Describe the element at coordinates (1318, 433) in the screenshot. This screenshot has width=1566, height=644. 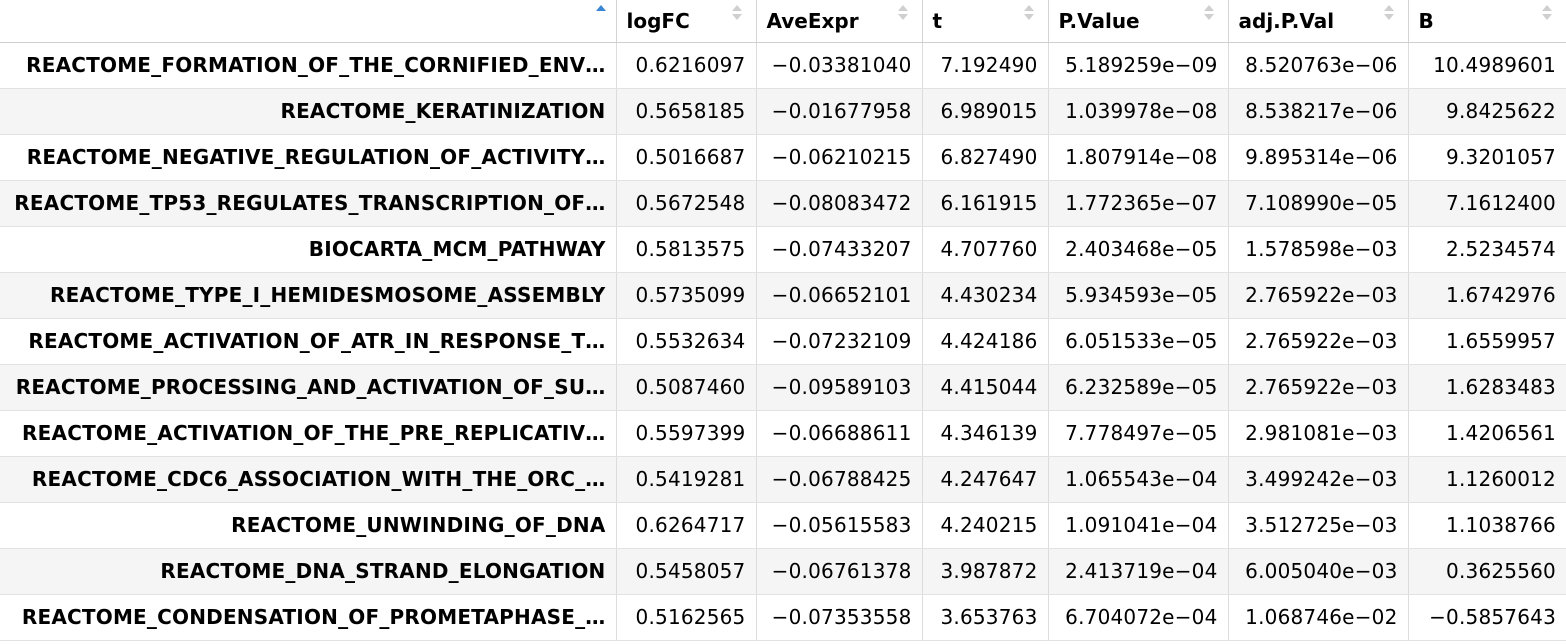
I see `adj-p-val-cell: 2.981081e−03` at that location.